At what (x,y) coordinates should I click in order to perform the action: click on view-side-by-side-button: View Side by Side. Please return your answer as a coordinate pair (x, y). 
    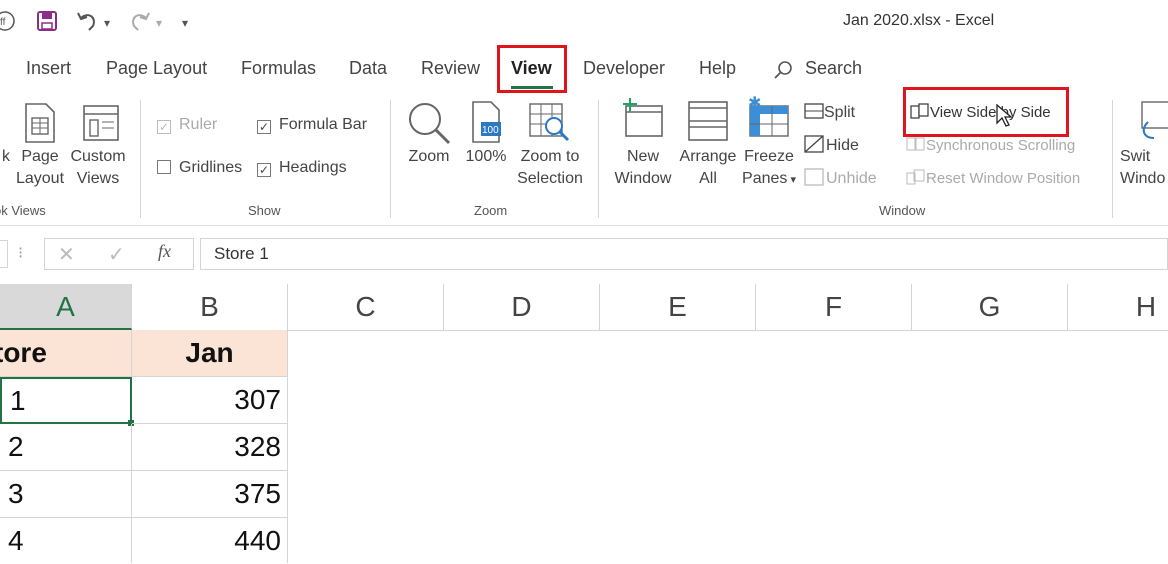
    Looking at the image, I should click on (980, 113).